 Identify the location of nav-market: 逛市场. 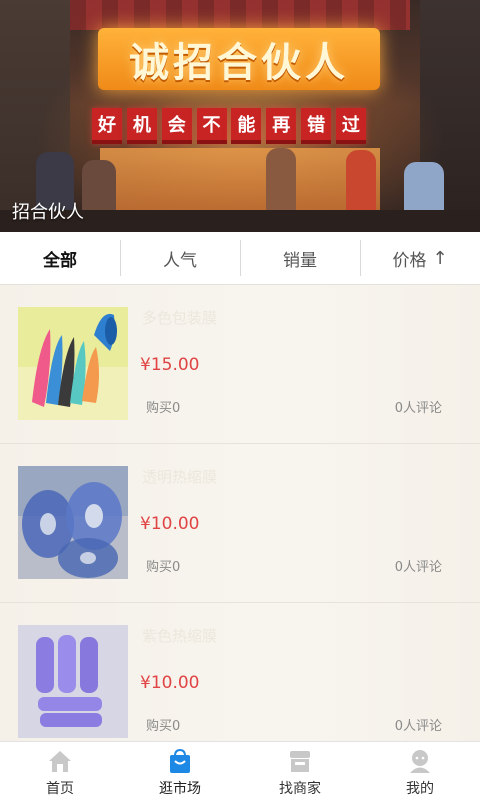
(180, 771).